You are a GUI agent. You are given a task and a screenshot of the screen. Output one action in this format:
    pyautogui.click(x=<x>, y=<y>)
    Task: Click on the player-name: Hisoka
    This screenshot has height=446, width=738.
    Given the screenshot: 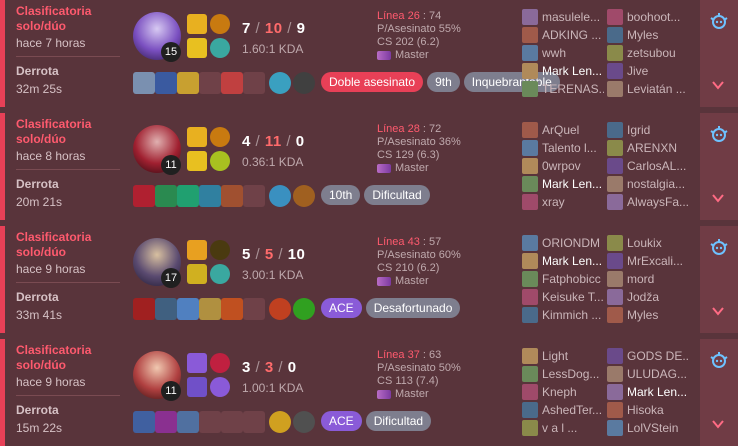 What is the action you would take?
    pyautogui.click(x=645, y=410)
    